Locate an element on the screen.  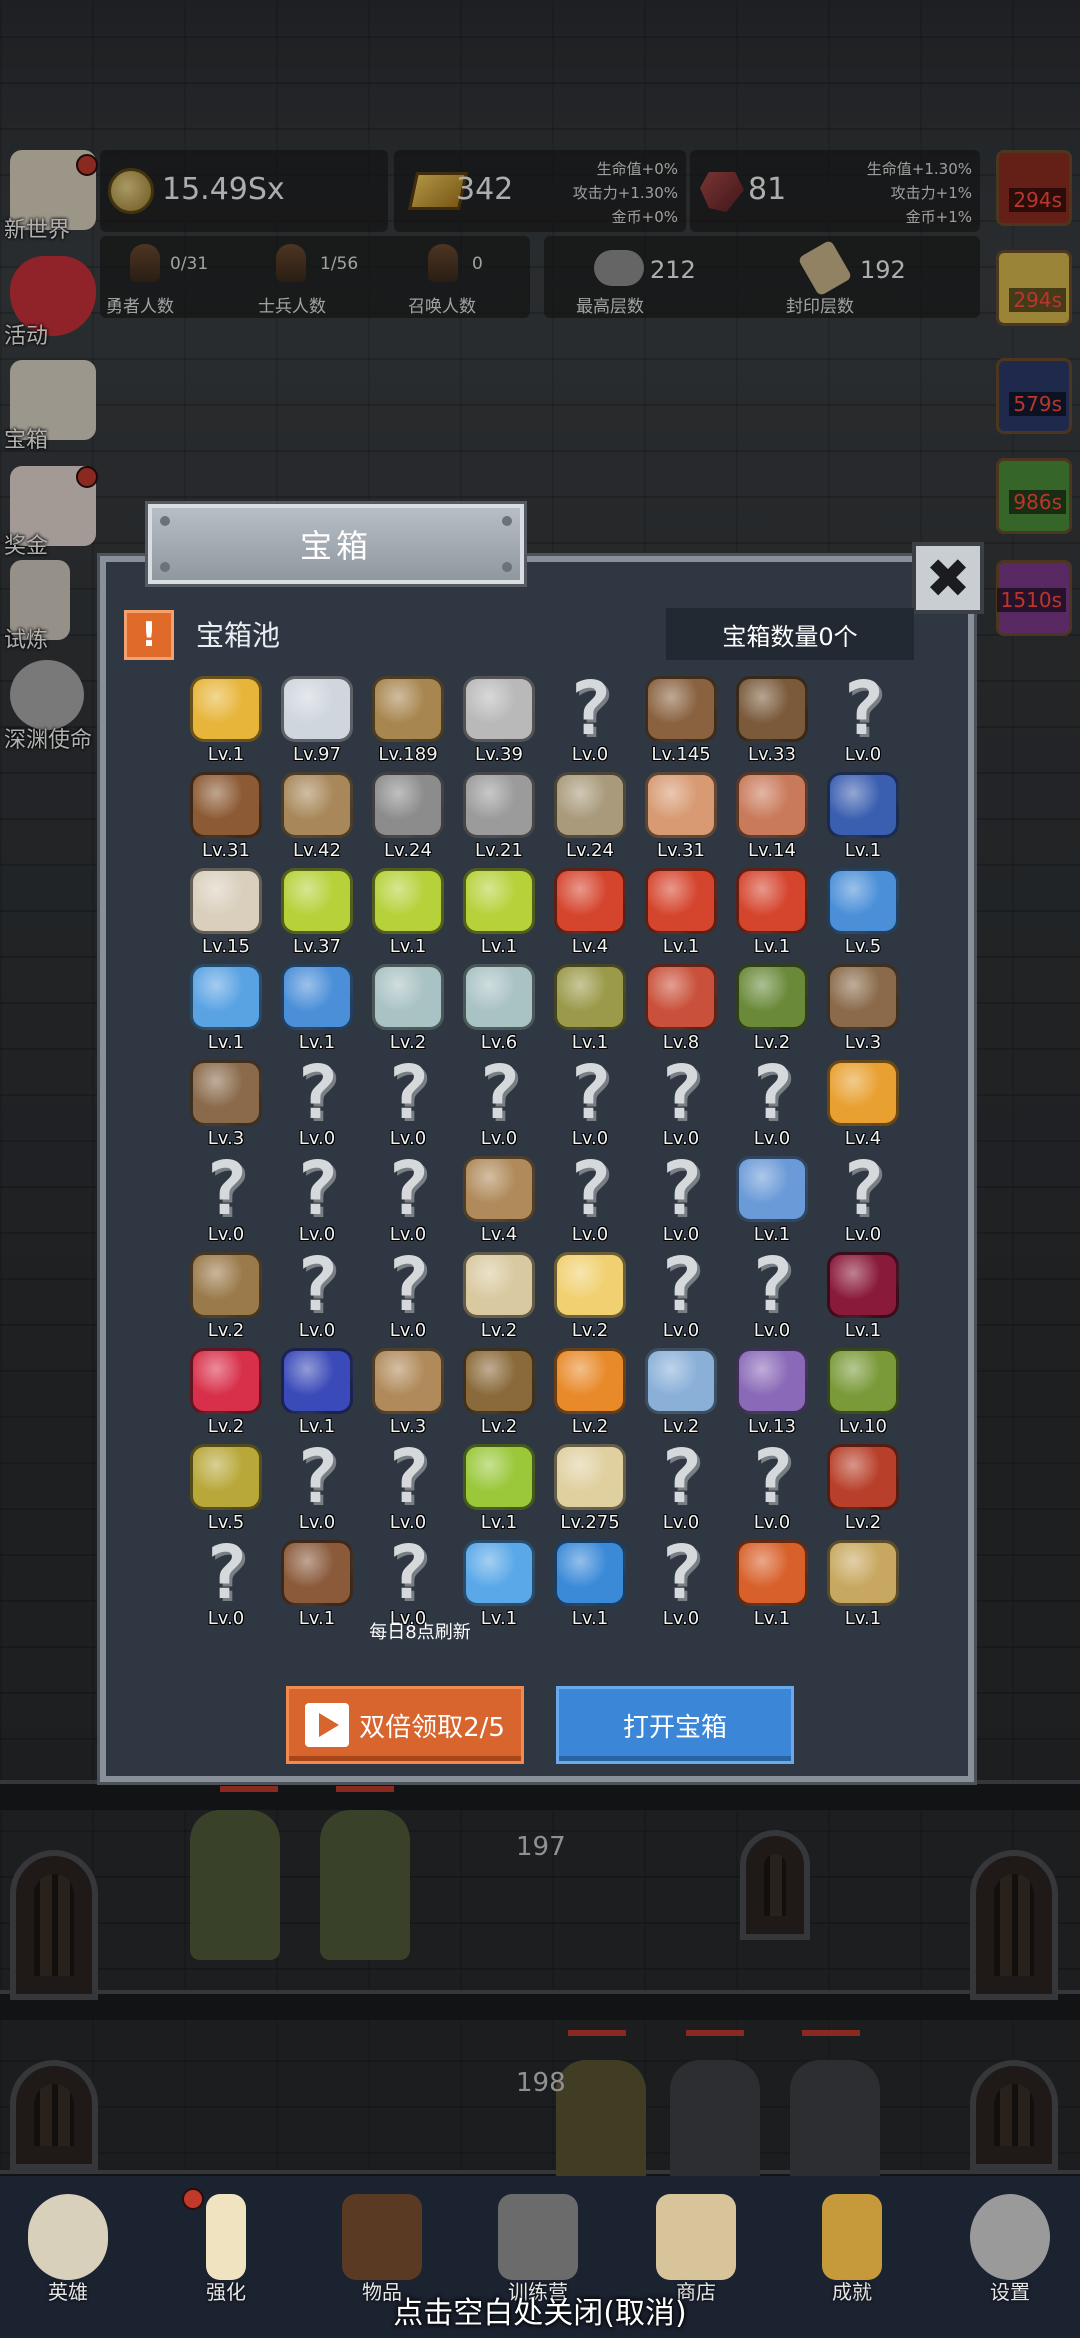
item-slot: Lv.10 is located at coordinates (863, 1390).